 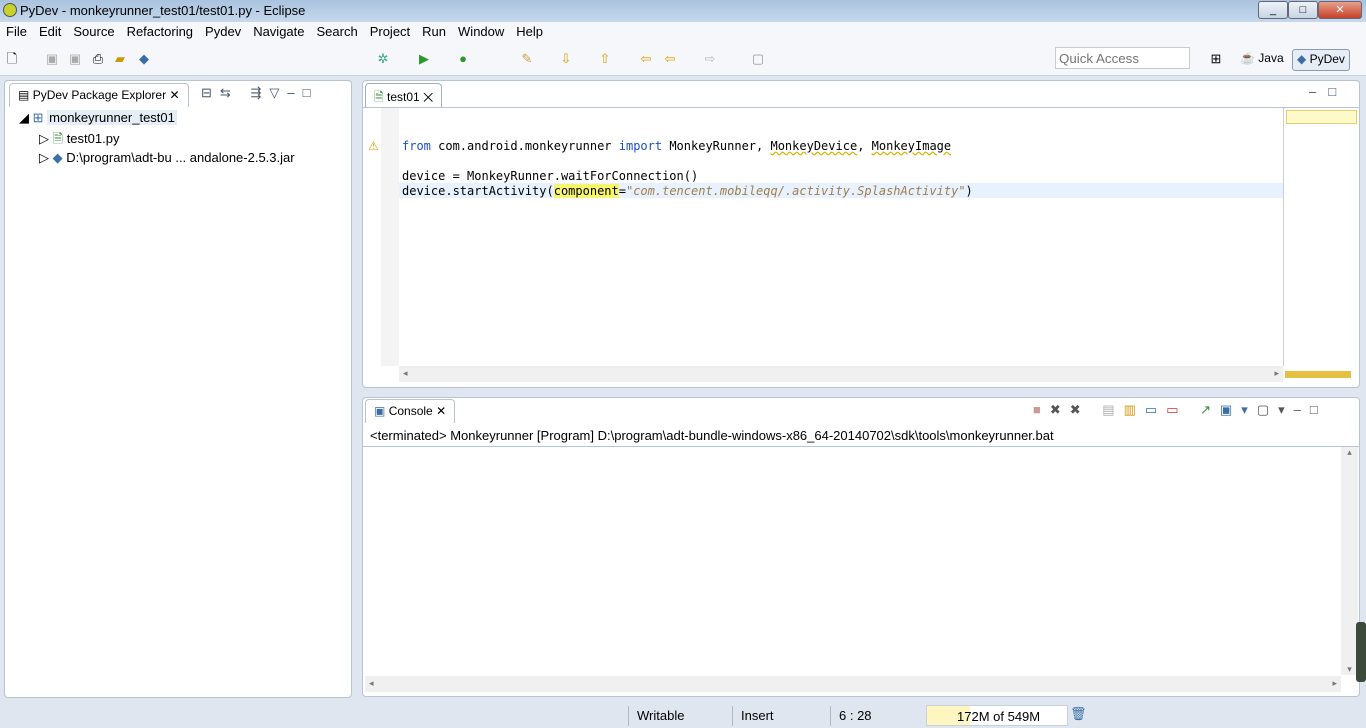 What do you see at coordinates (1318, 374) in the screenshot?
I see `overview-scroll-thumb` at bounding box center [1318, 374].